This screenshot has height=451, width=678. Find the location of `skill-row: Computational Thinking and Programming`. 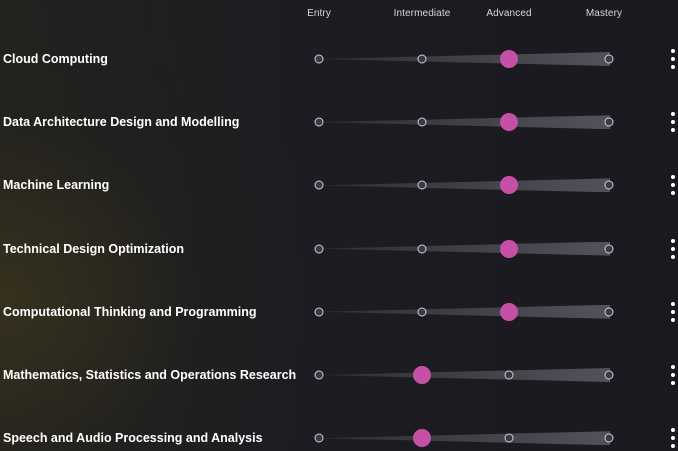

skill-row: Computational Thinking and Programming is located at coordinates (339, 312).